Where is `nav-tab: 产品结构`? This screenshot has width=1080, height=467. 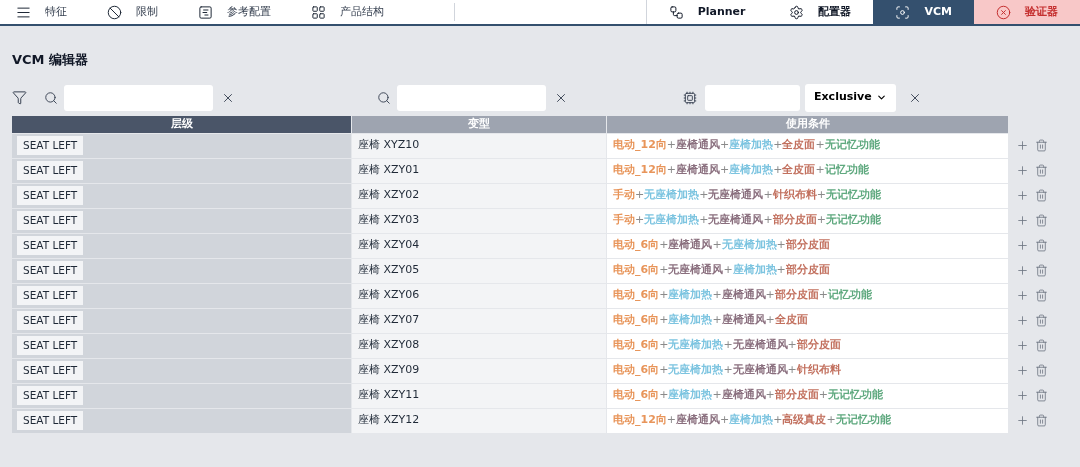
nav-tab: 产品结构 is located at coordinates (347, 12).